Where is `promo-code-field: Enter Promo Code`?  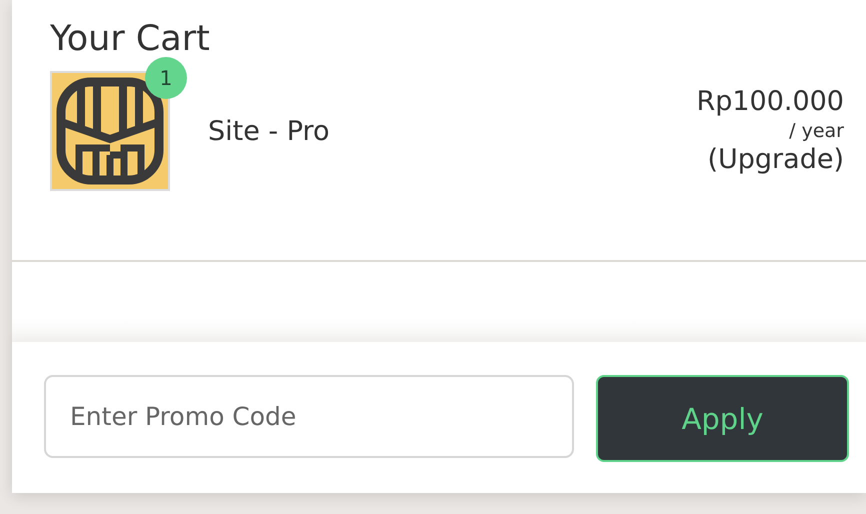 promo-code-field: Enter Promo Code is located at coordinates (309, 416).